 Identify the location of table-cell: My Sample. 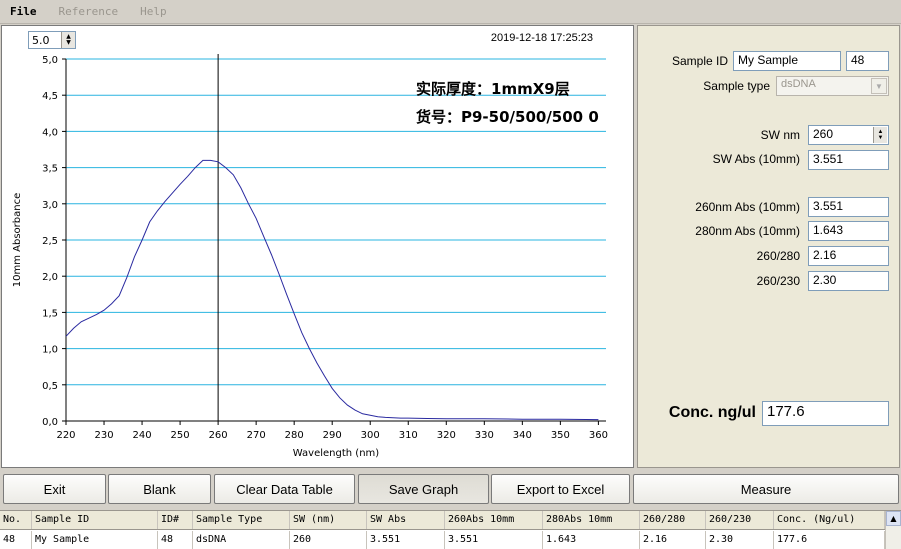
(95, 540).